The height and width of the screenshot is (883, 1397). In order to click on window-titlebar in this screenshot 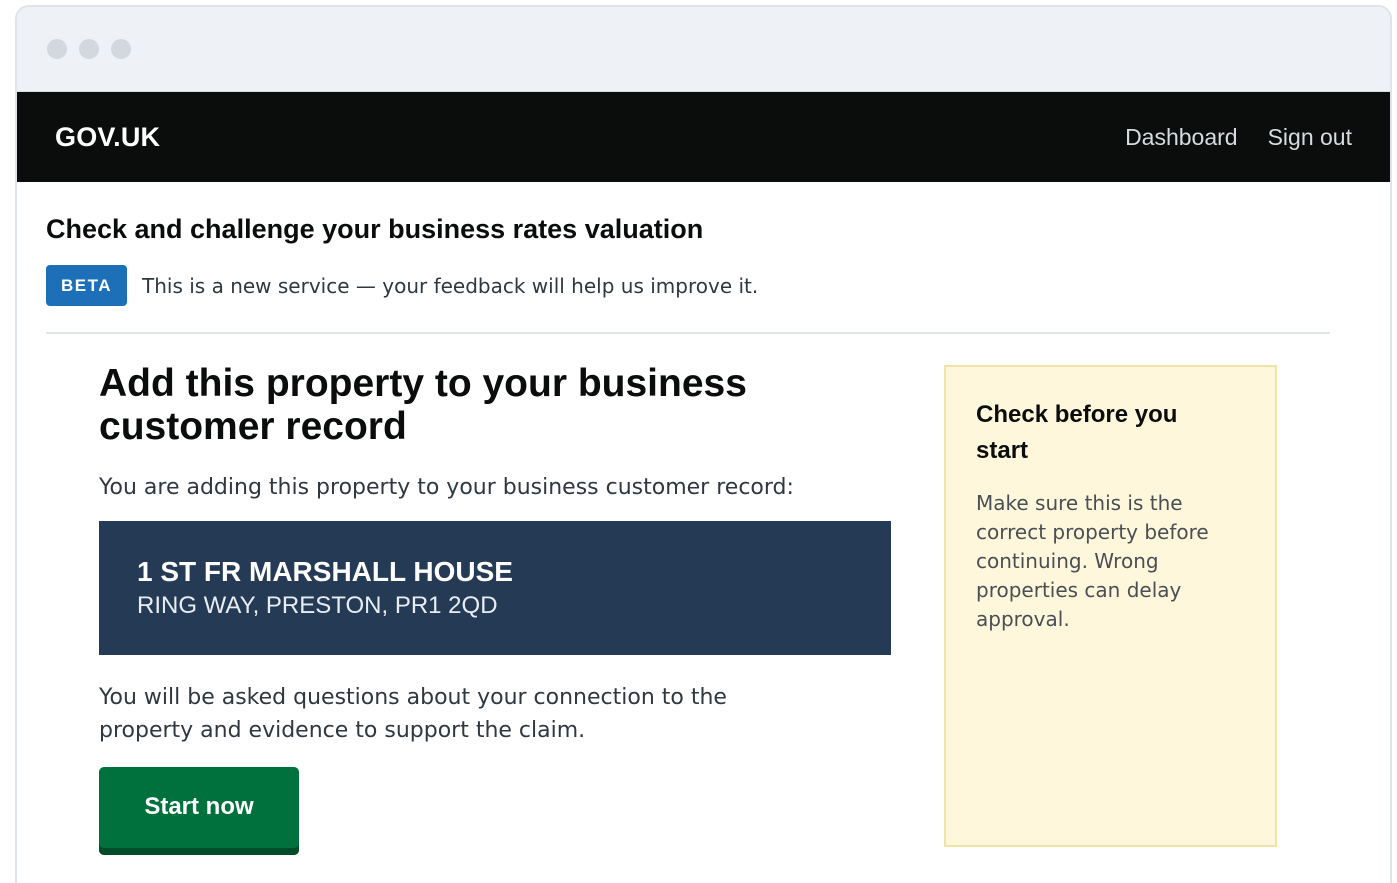, I will do `click(703, 49)`.